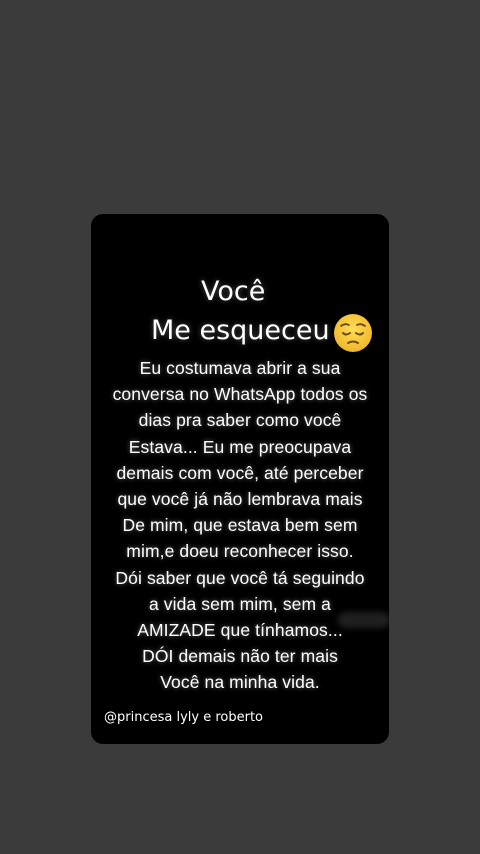 The image size is (480, 854). Describe the element at coordinates (240, 420) in the screenshot. I see `body-line: dias pra saber como você` at that location.